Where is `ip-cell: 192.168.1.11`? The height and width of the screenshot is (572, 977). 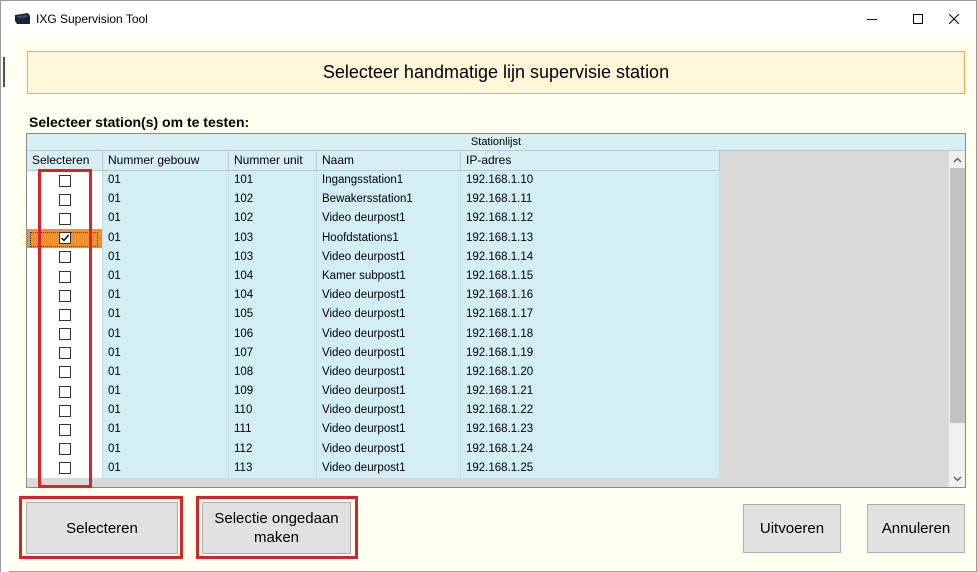 ip-cell: 192.168.1.11 is located at coordinates (590, 200).